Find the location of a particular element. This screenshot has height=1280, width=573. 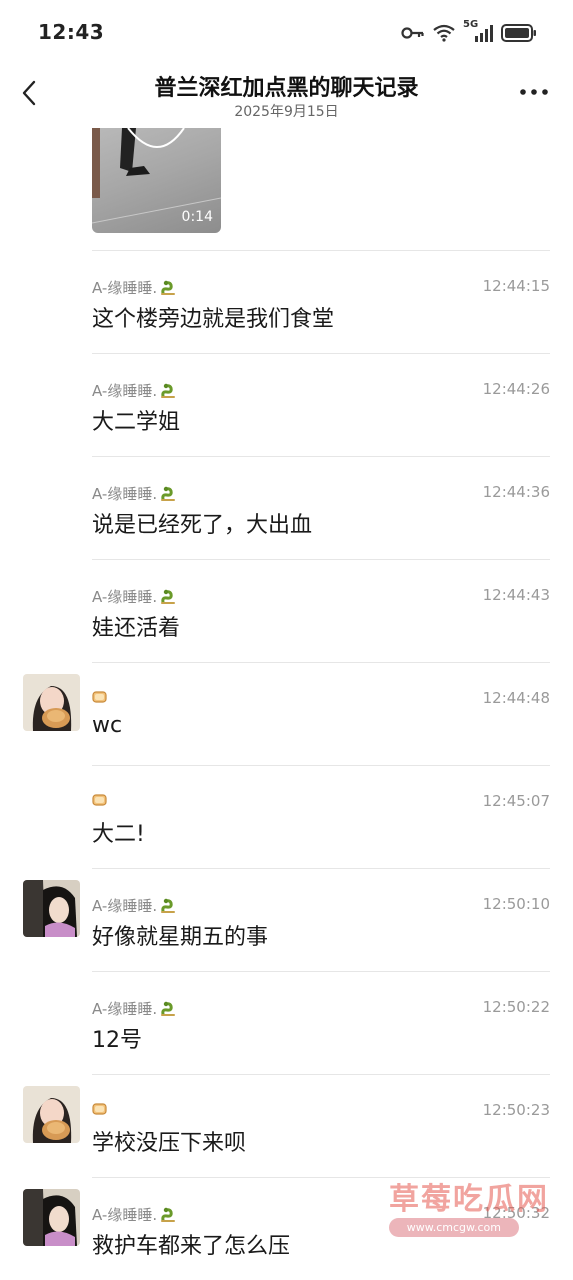

message-text: 救护车都来了怎么压 is located at coordinates (191, 1246).